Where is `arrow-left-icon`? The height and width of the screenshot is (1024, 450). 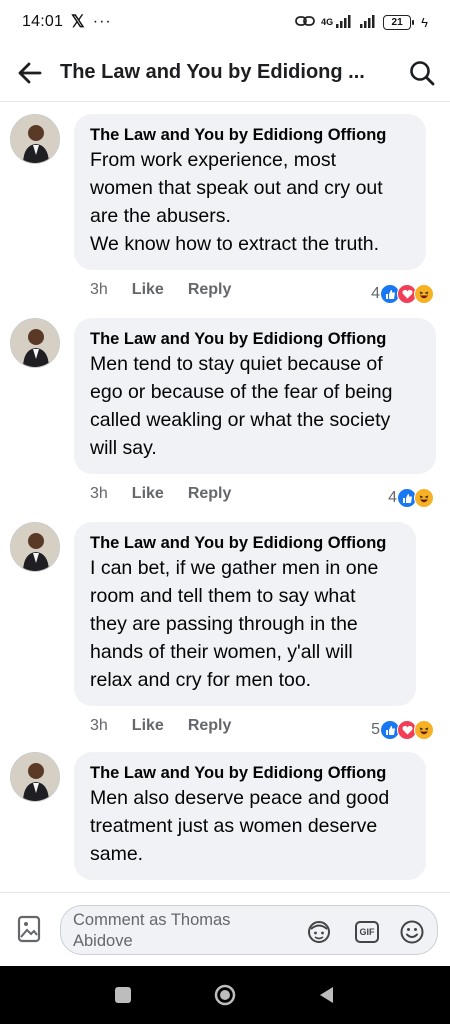 arrow-left-icon is located at coordinates (30, 72).